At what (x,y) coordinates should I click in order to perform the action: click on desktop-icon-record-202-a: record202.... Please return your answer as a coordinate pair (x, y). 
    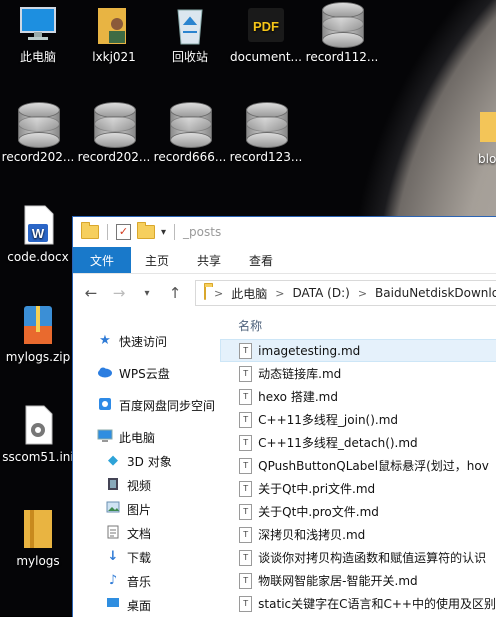
    Looking at the image, I should click on (38, 133).